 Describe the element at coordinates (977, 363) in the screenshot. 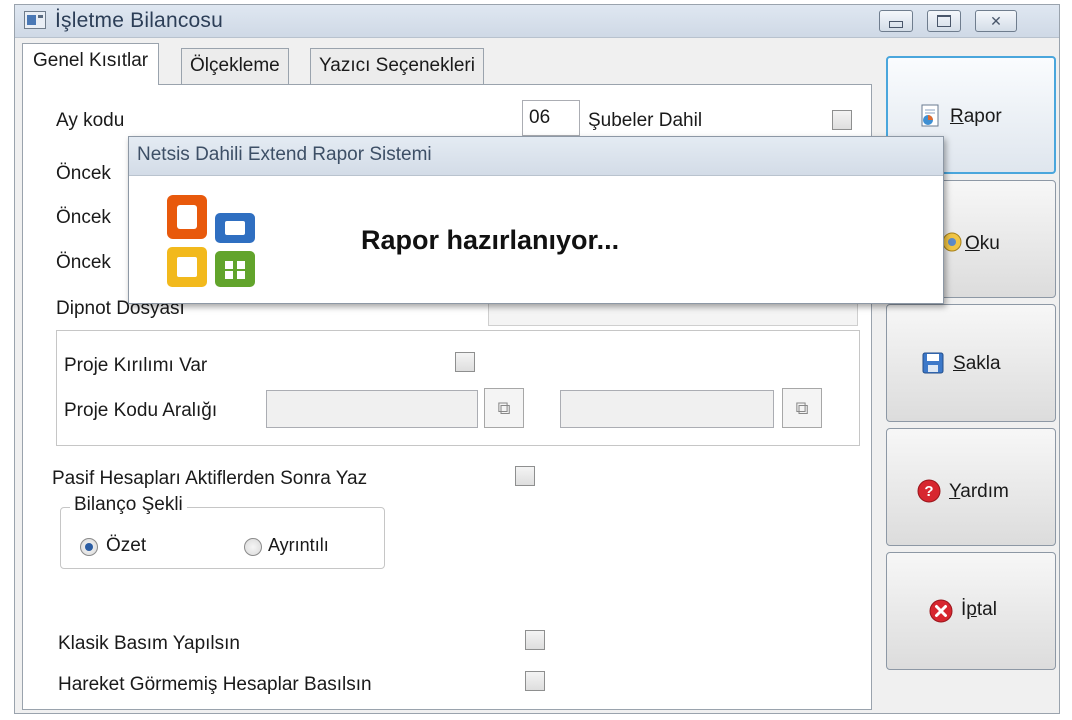

I see `sakla-button-label: Sakla` at that location.